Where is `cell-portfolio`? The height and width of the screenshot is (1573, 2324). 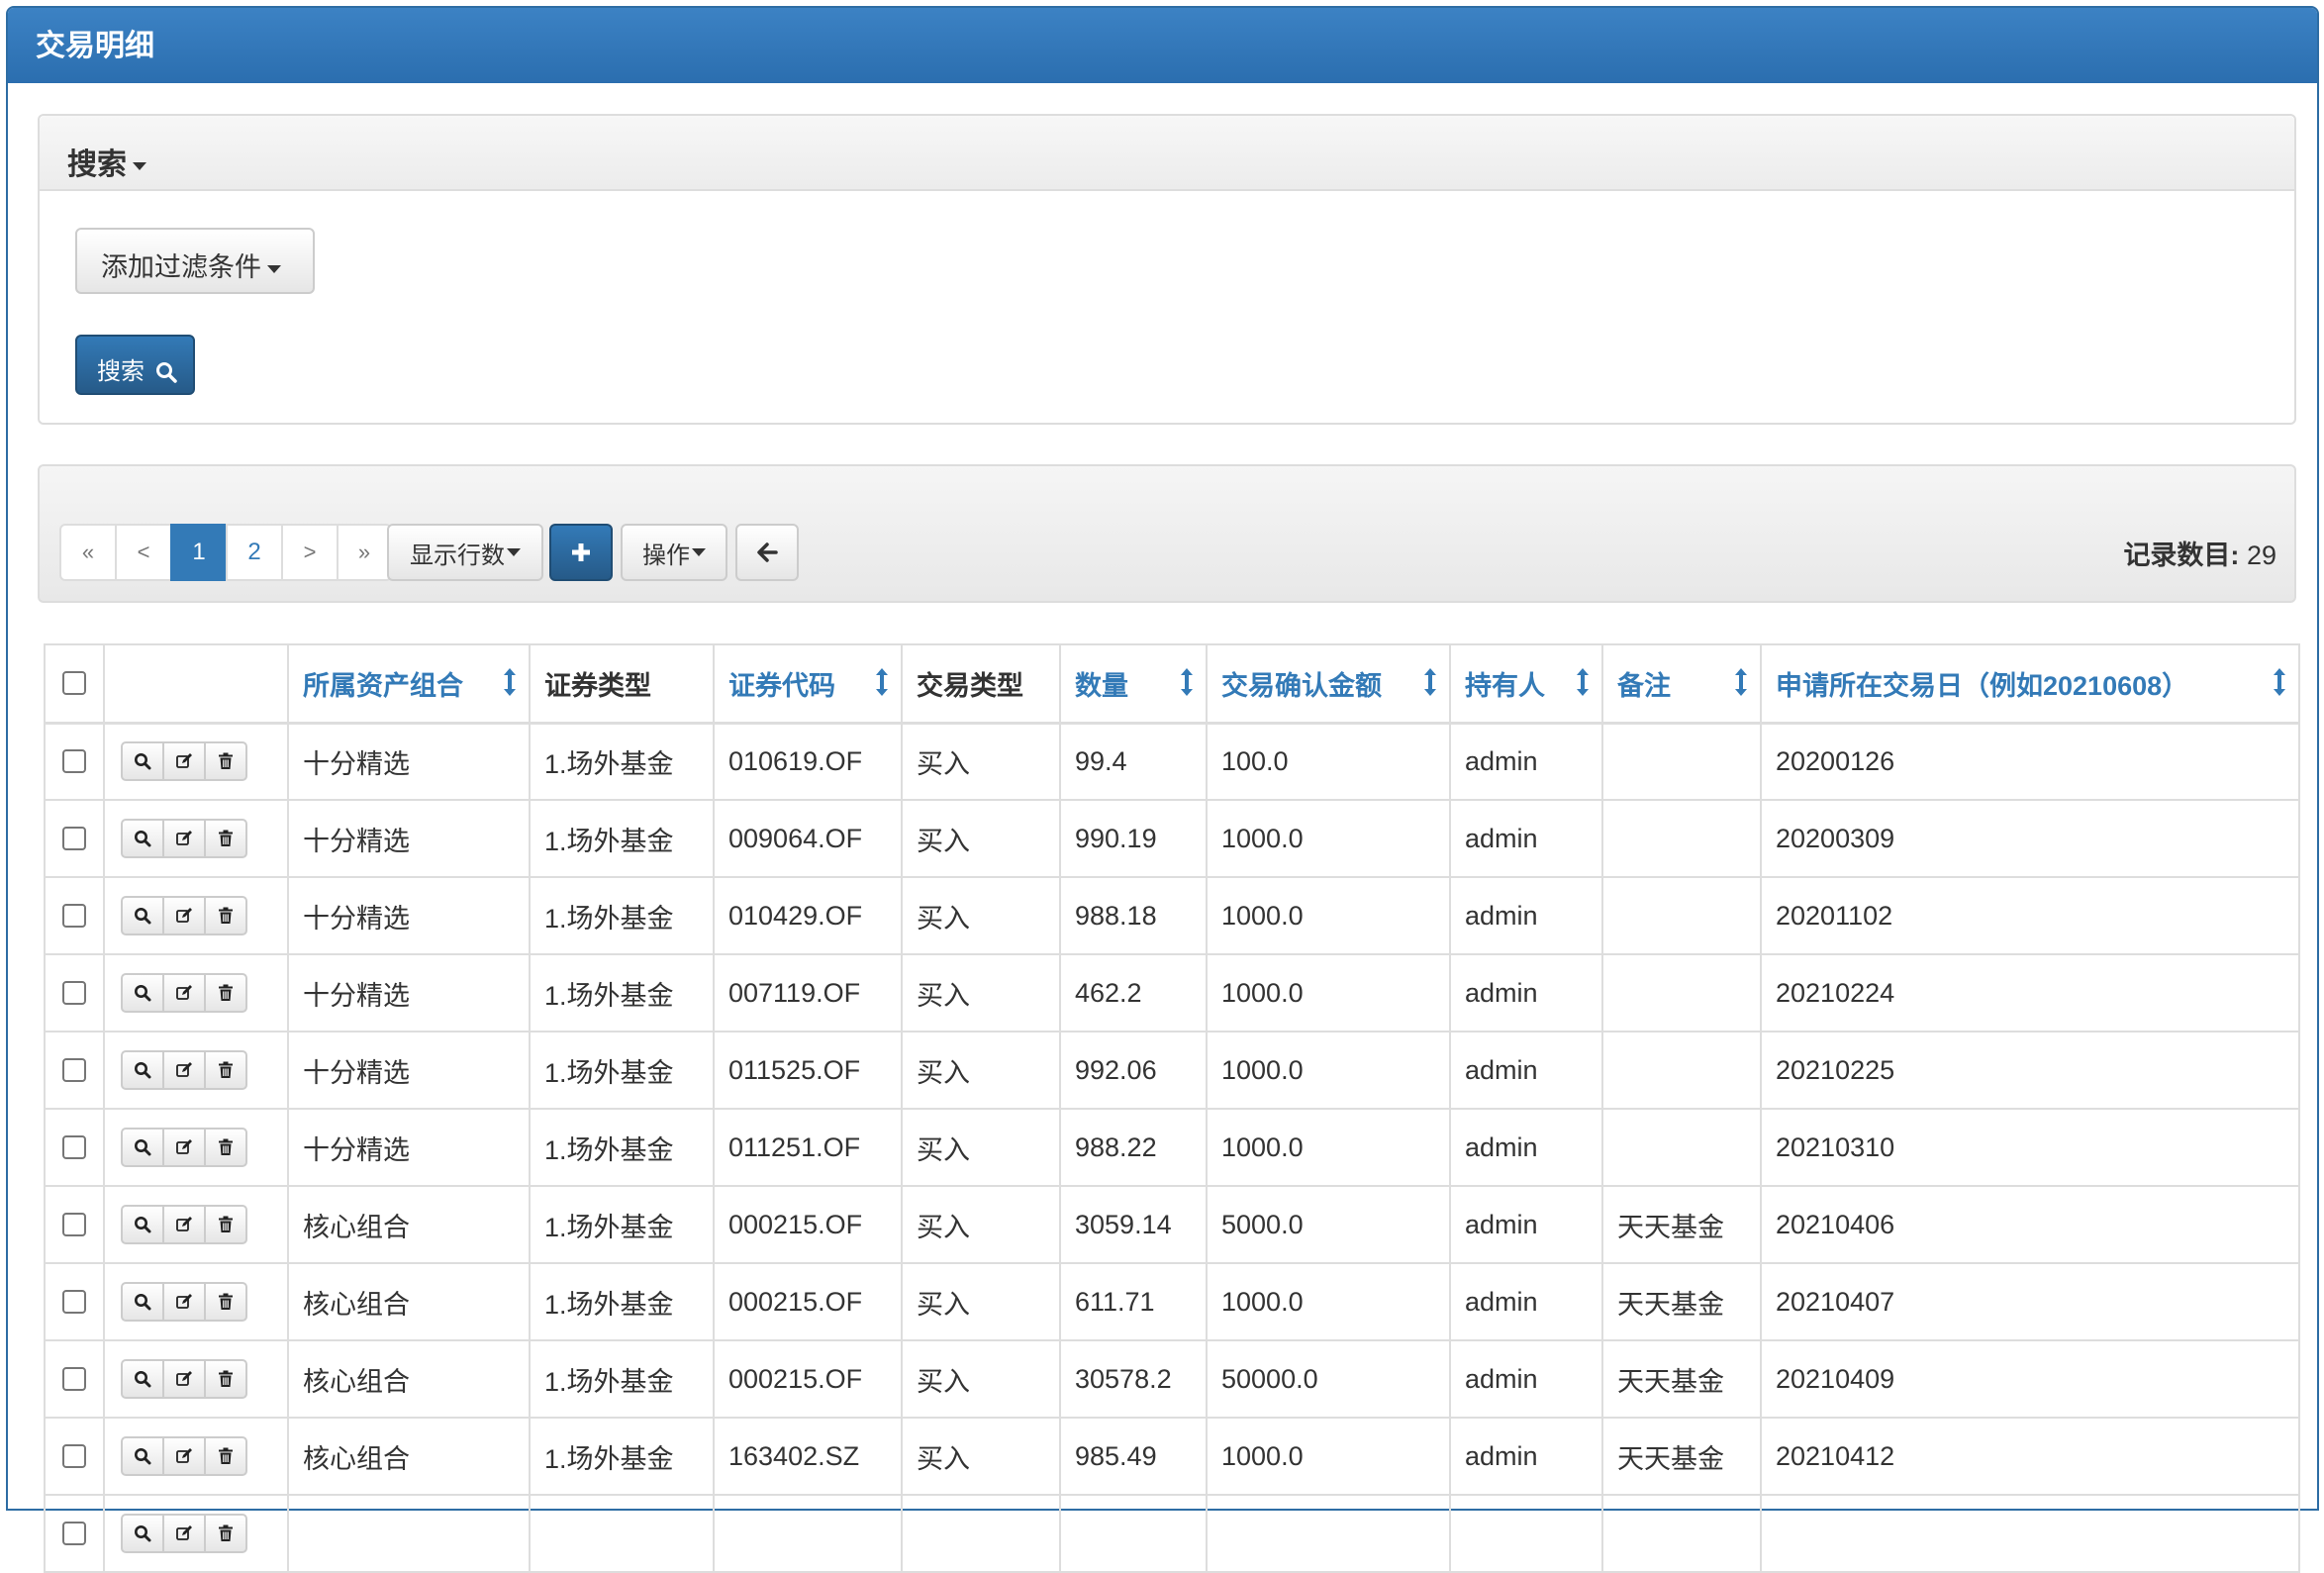
cell-portfolio is located at coordinates (409, 1533).